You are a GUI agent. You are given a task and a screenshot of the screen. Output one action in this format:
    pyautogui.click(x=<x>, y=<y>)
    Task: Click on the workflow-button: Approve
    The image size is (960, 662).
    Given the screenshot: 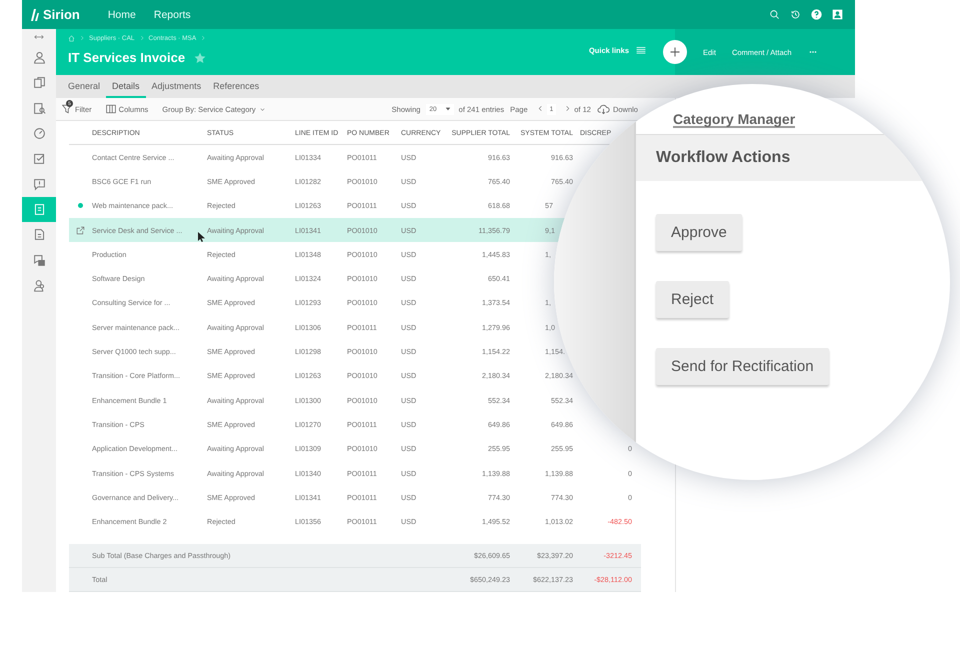 What is the action you would take?
    pyautogui.click(x=699, y=232)
    